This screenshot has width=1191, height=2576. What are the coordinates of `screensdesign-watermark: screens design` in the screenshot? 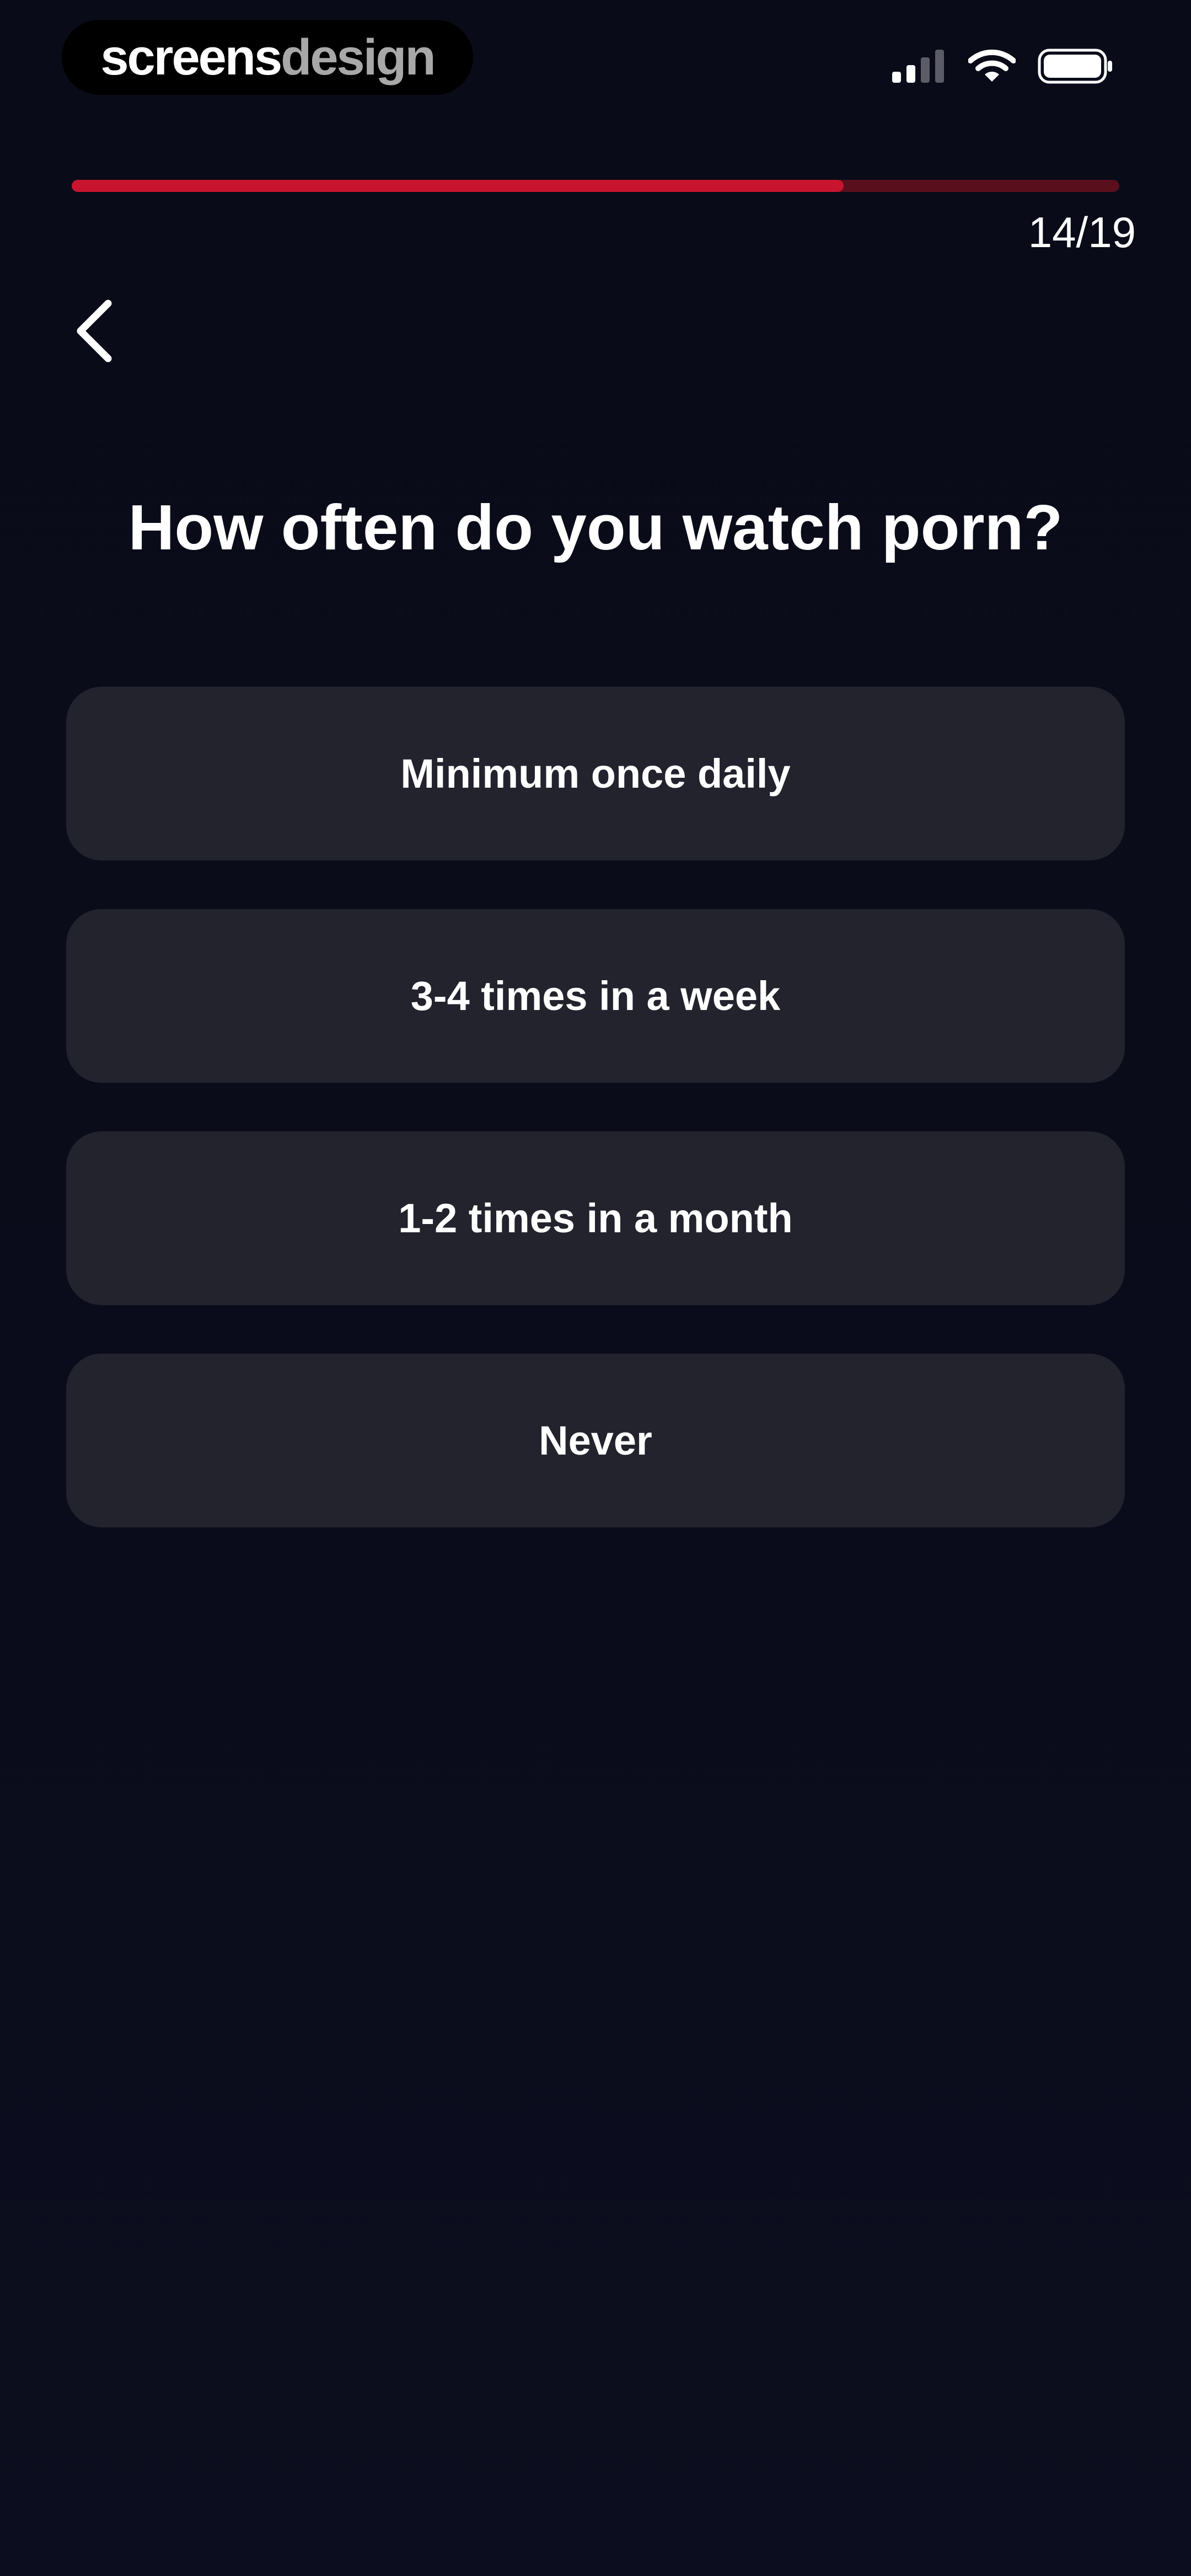 It's located at (267, 57).